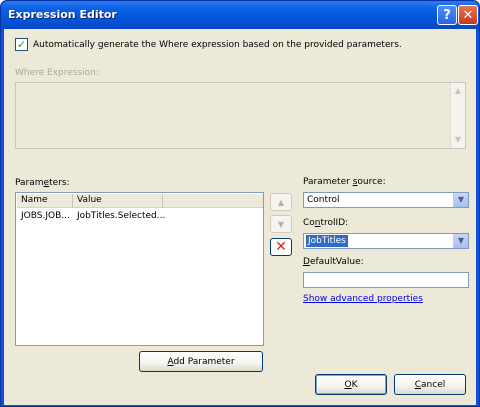  Describe the element at coordinates (240, 15) in the screenshot. I see `title-bar: Expression Editor ? ✕` at that location.